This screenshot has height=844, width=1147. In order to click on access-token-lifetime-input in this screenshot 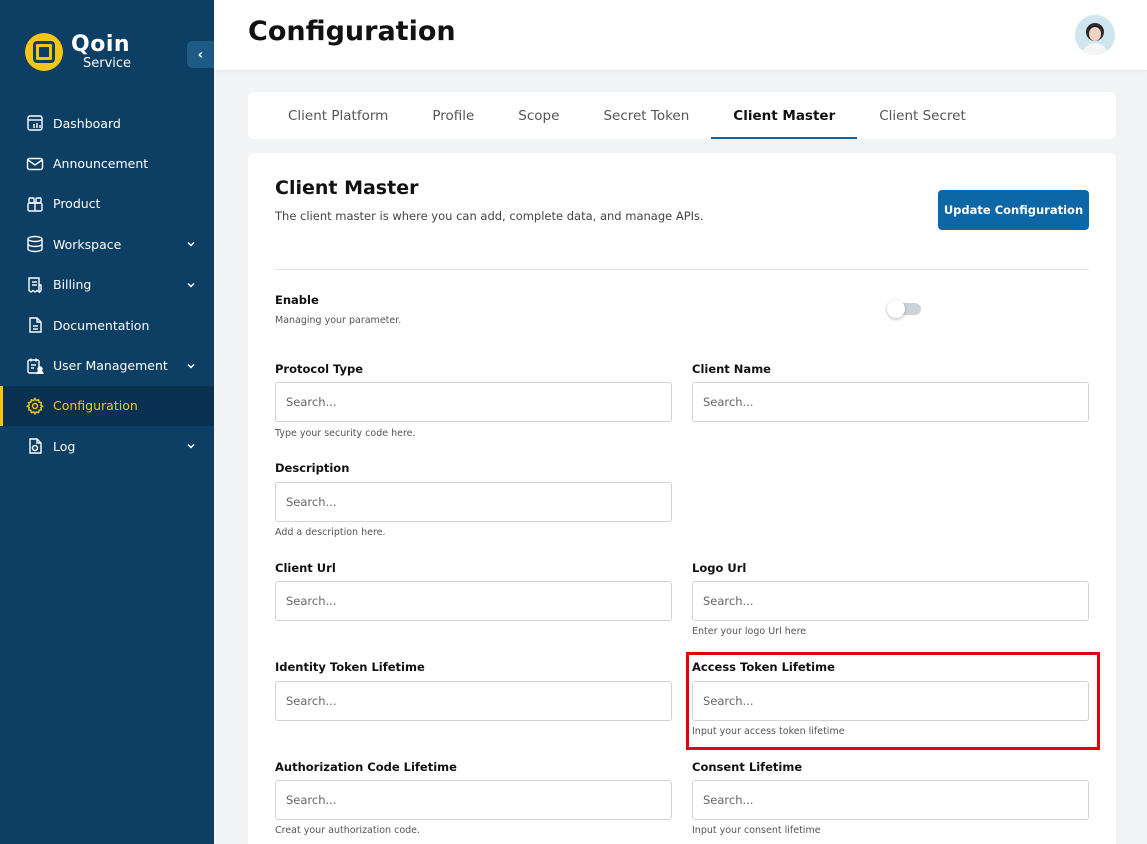, I will do `click(890, 701)`.